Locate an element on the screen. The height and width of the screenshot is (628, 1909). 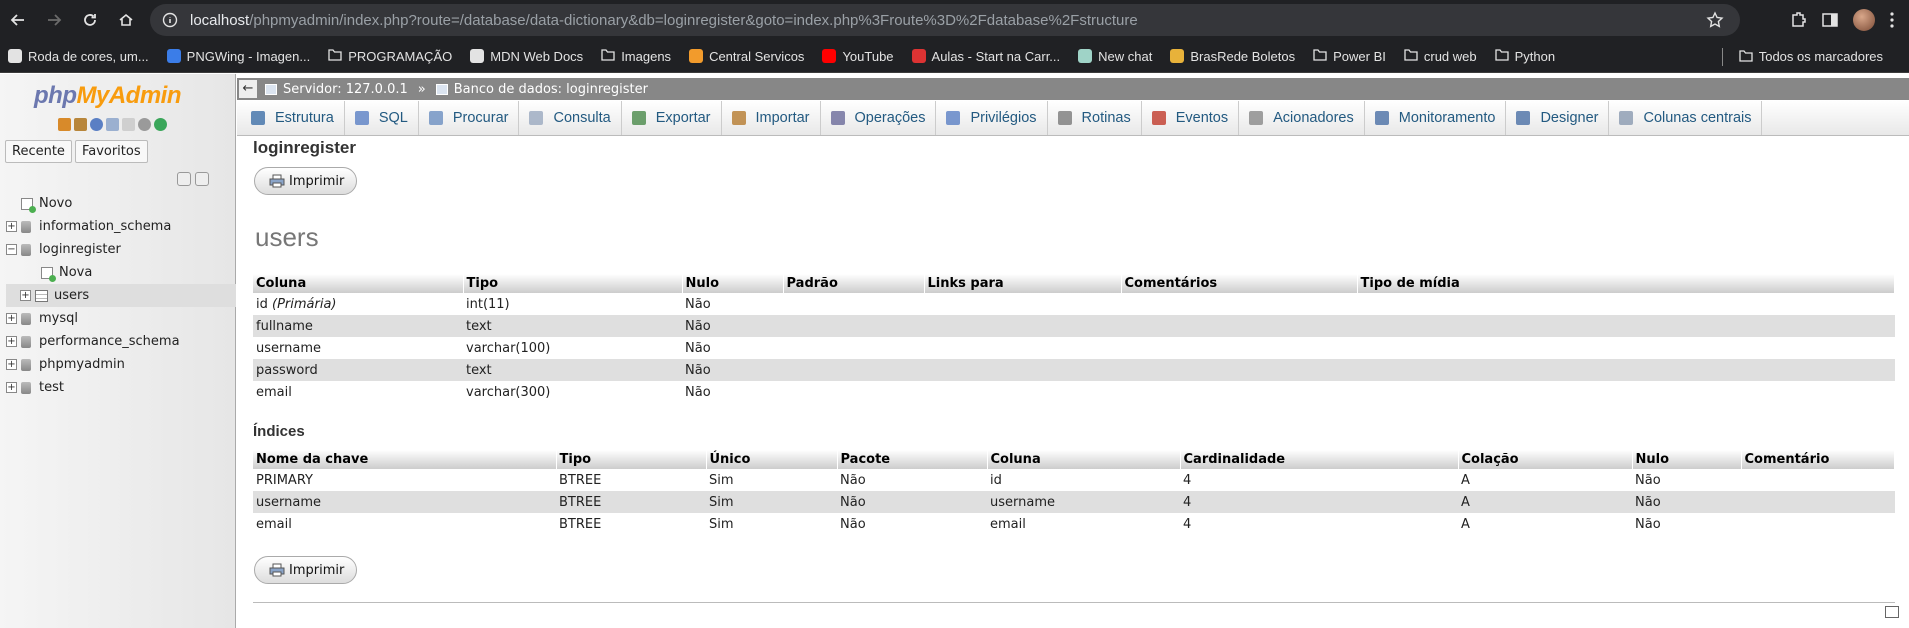
tab-import: Importar is located at coordinates (771, 118).